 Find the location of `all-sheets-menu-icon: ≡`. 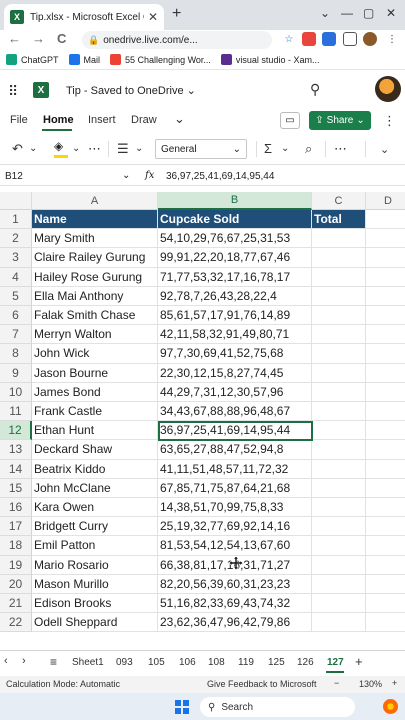

all-sheets-menu-icon: ≡ is located at coordinates (53, 662).